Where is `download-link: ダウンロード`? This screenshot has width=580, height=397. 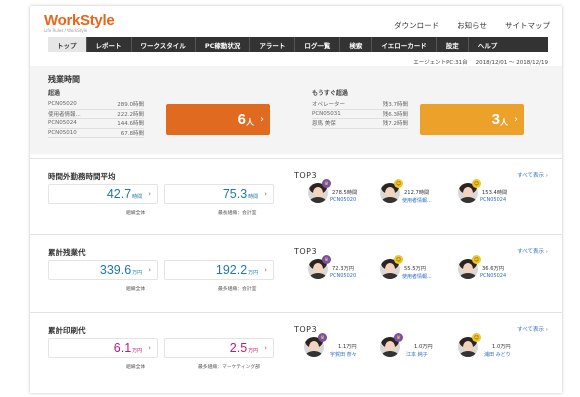
download-link: ダウンロード is located at coordinates (416, 25).